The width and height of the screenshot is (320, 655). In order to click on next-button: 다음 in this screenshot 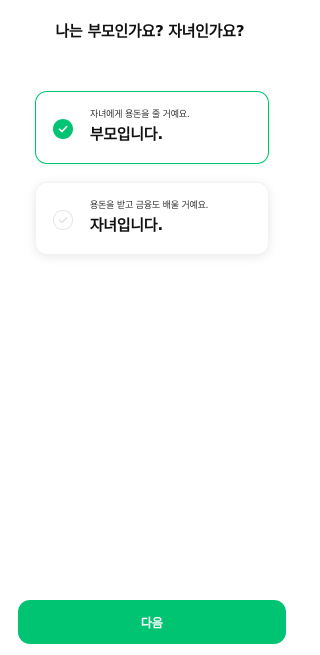, I will do `click(152, 622)`.